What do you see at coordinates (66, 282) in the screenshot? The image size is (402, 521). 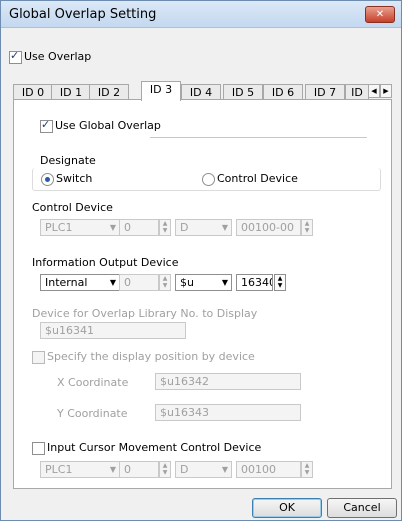 I see `source-value: Internal` at bounding box center [66, 282].